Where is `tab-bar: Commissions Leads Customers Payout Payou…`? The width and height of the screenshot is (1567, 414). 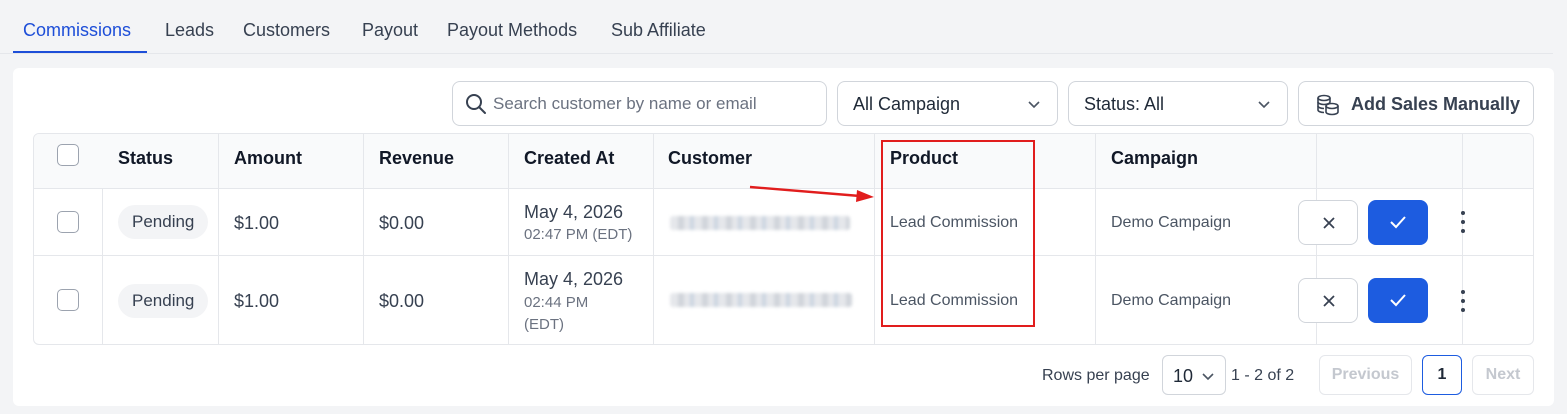 tab-bar: Commissions Leads Customers Payout Payou… is located at coordinates (776, 27).